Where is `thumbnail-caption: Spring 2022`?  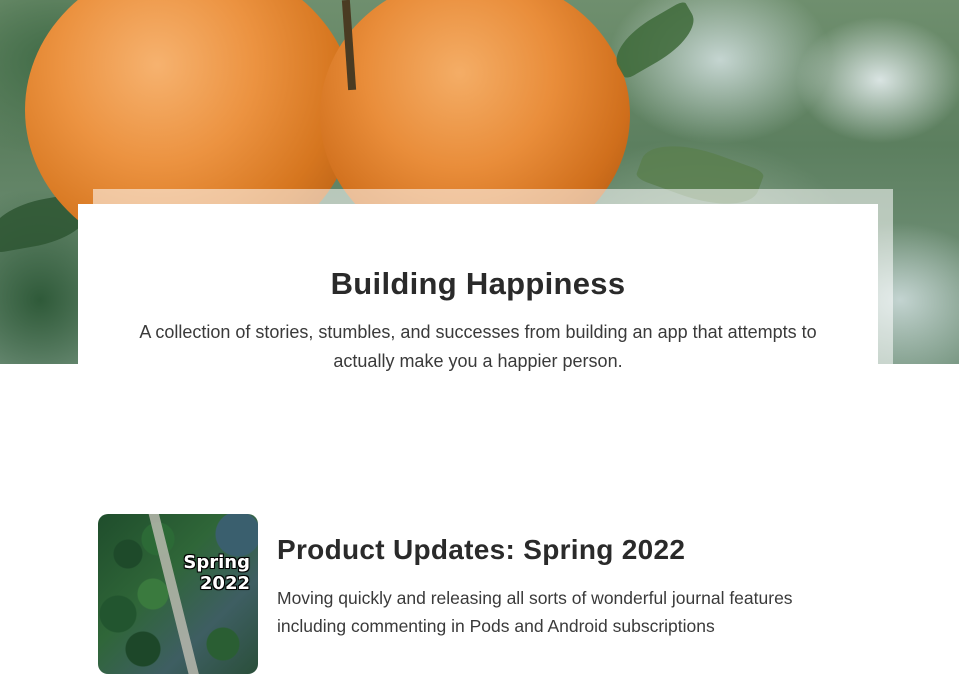
thumbnail-caption: Spring 2022 is located at coordinates (216, 573).